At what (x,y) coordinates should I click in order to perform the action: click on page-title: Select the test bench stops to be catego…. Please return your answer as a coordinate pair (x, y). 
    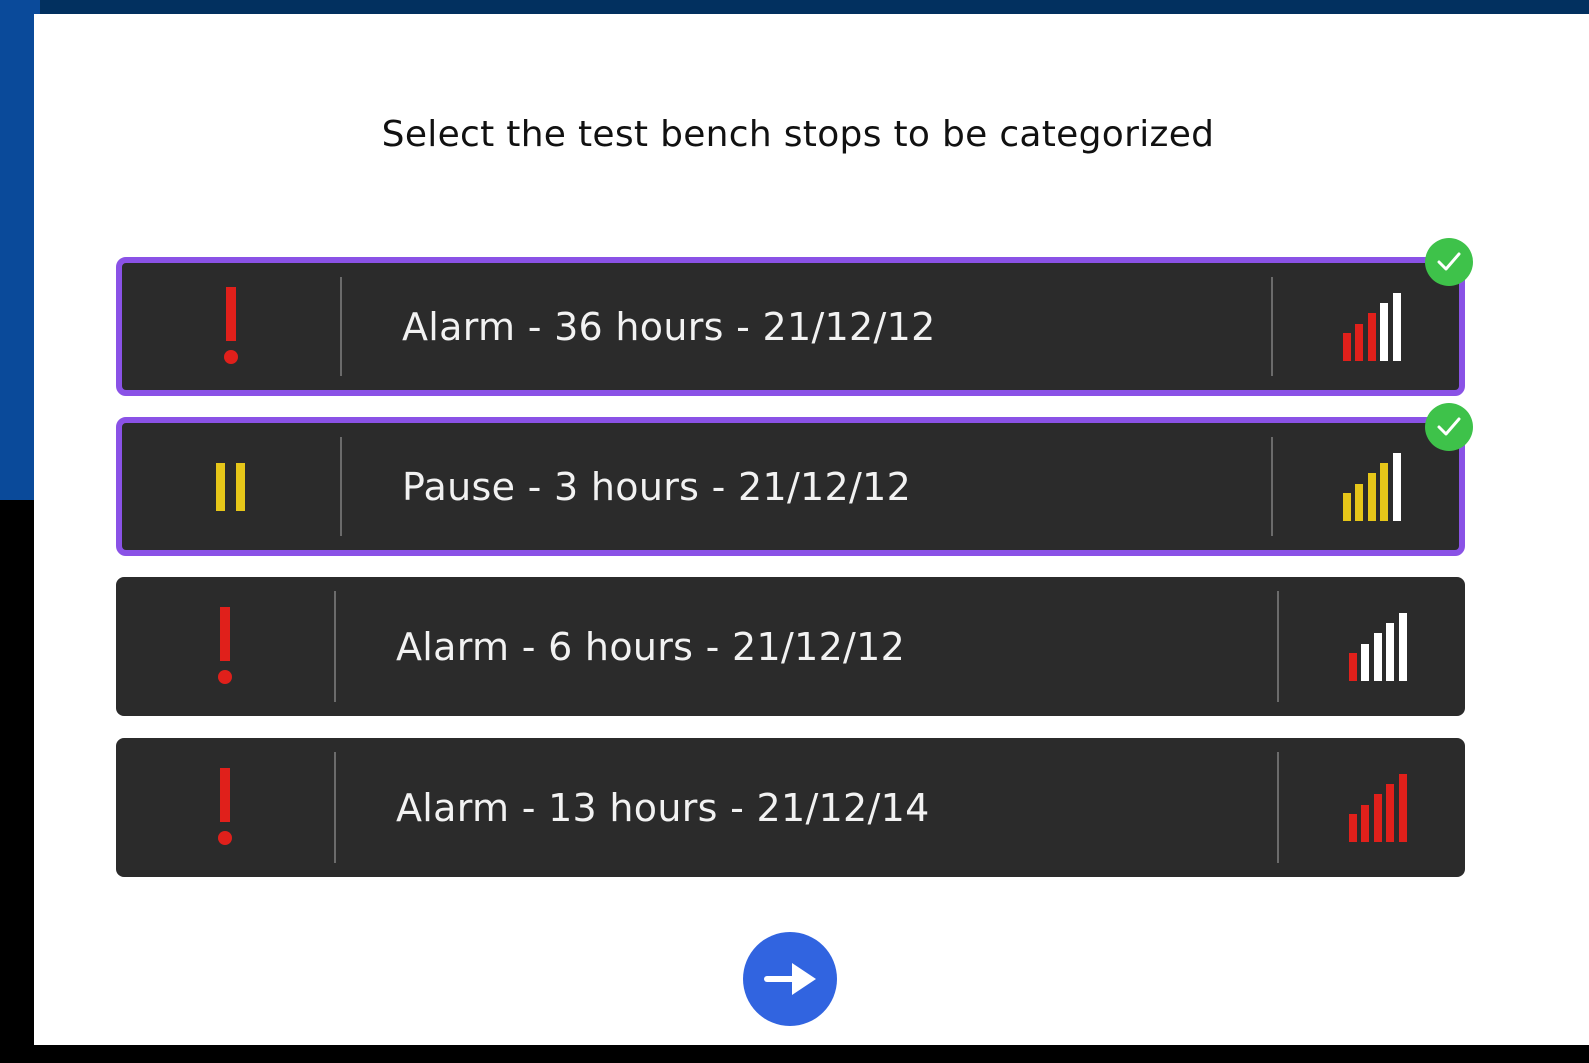
    Looking at the image, I should click on (798, 134).